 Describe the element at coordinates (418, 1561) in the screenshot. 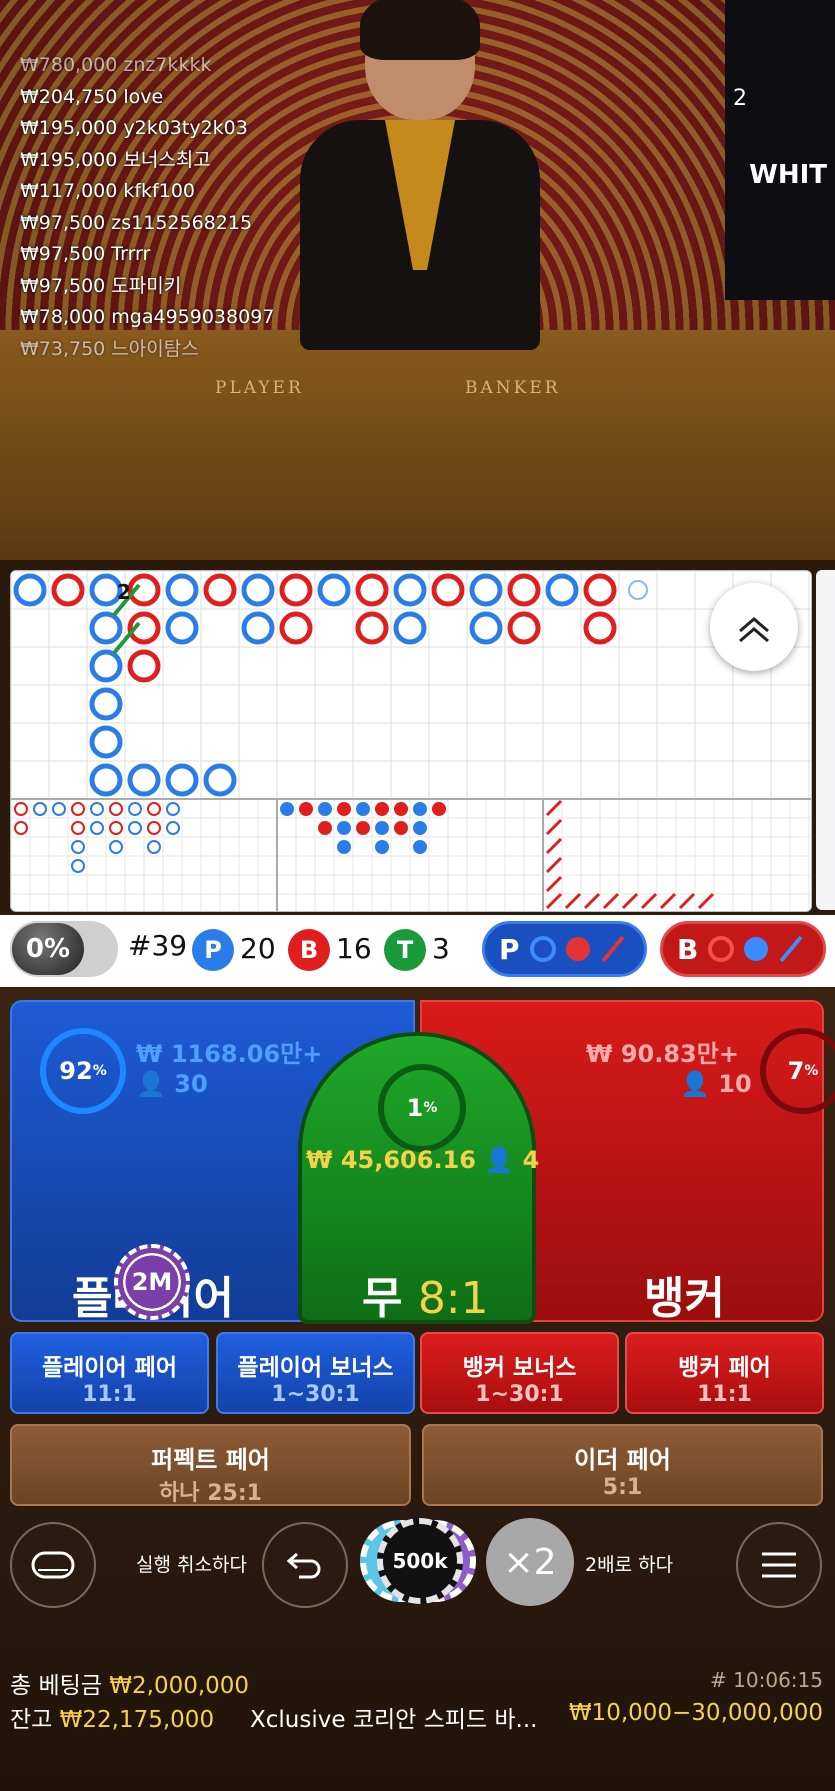

I see `chip-selector: 500k` at that location.